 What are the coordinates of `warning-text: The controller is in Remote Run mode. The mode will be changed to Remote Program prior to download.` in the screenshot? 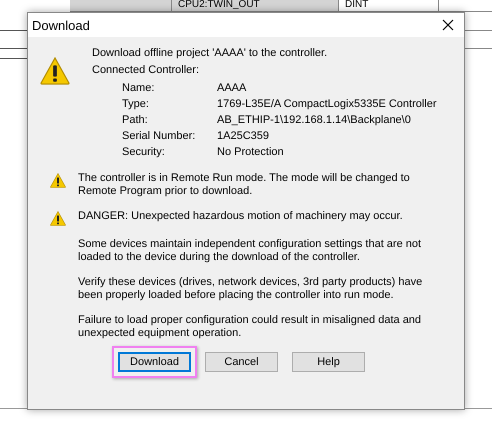 It's located at (244, 185).